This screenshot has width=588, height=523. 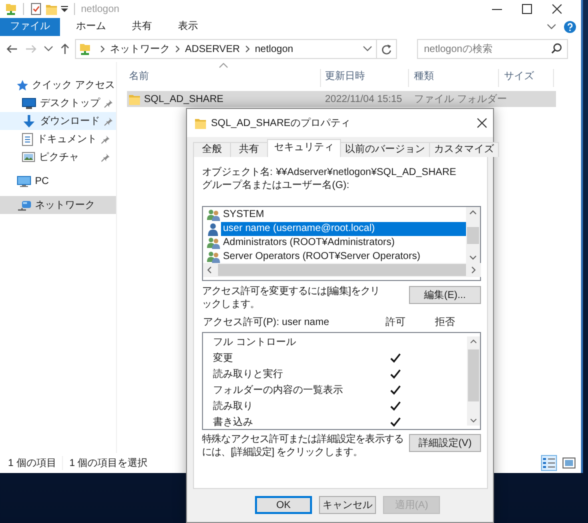 I want to click on star-icon, so click(x=22, y=85).